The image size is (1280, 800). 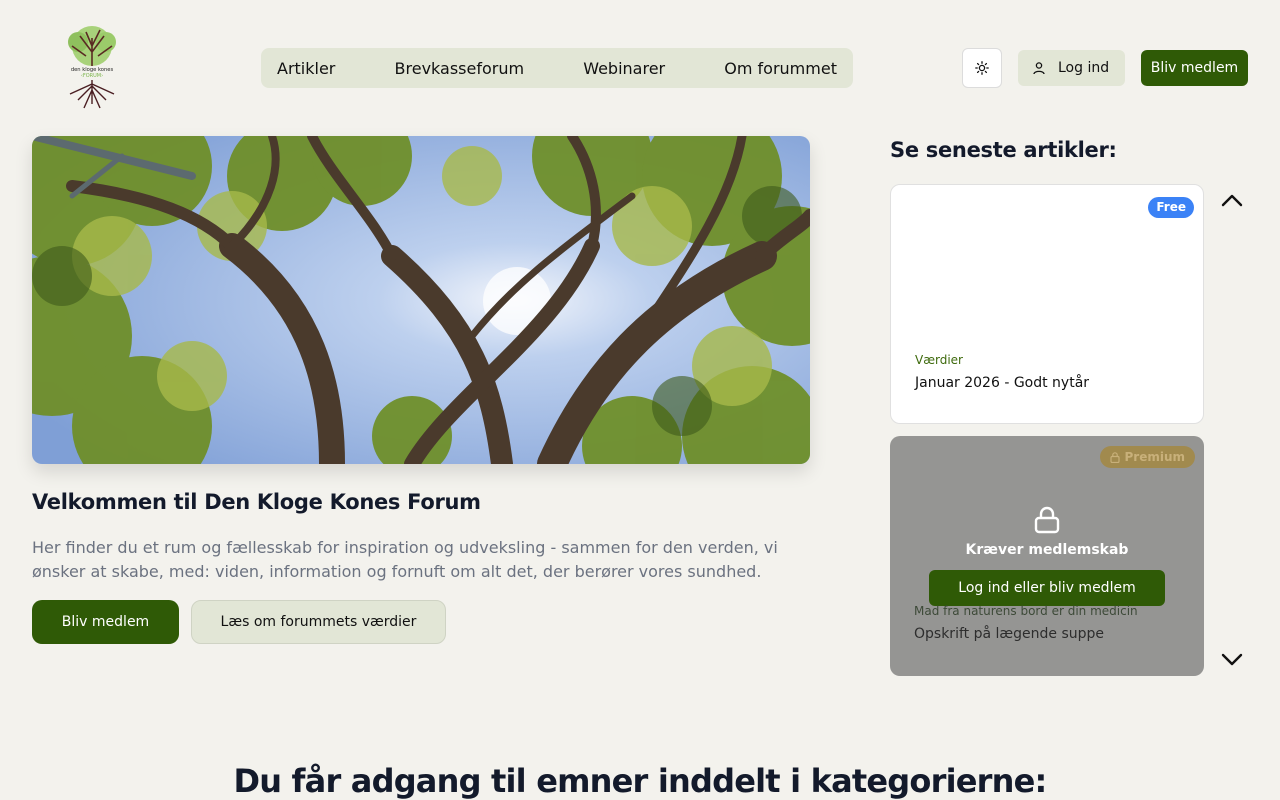 I want to click on carousel-down-button, so click(x=1232, y=660).